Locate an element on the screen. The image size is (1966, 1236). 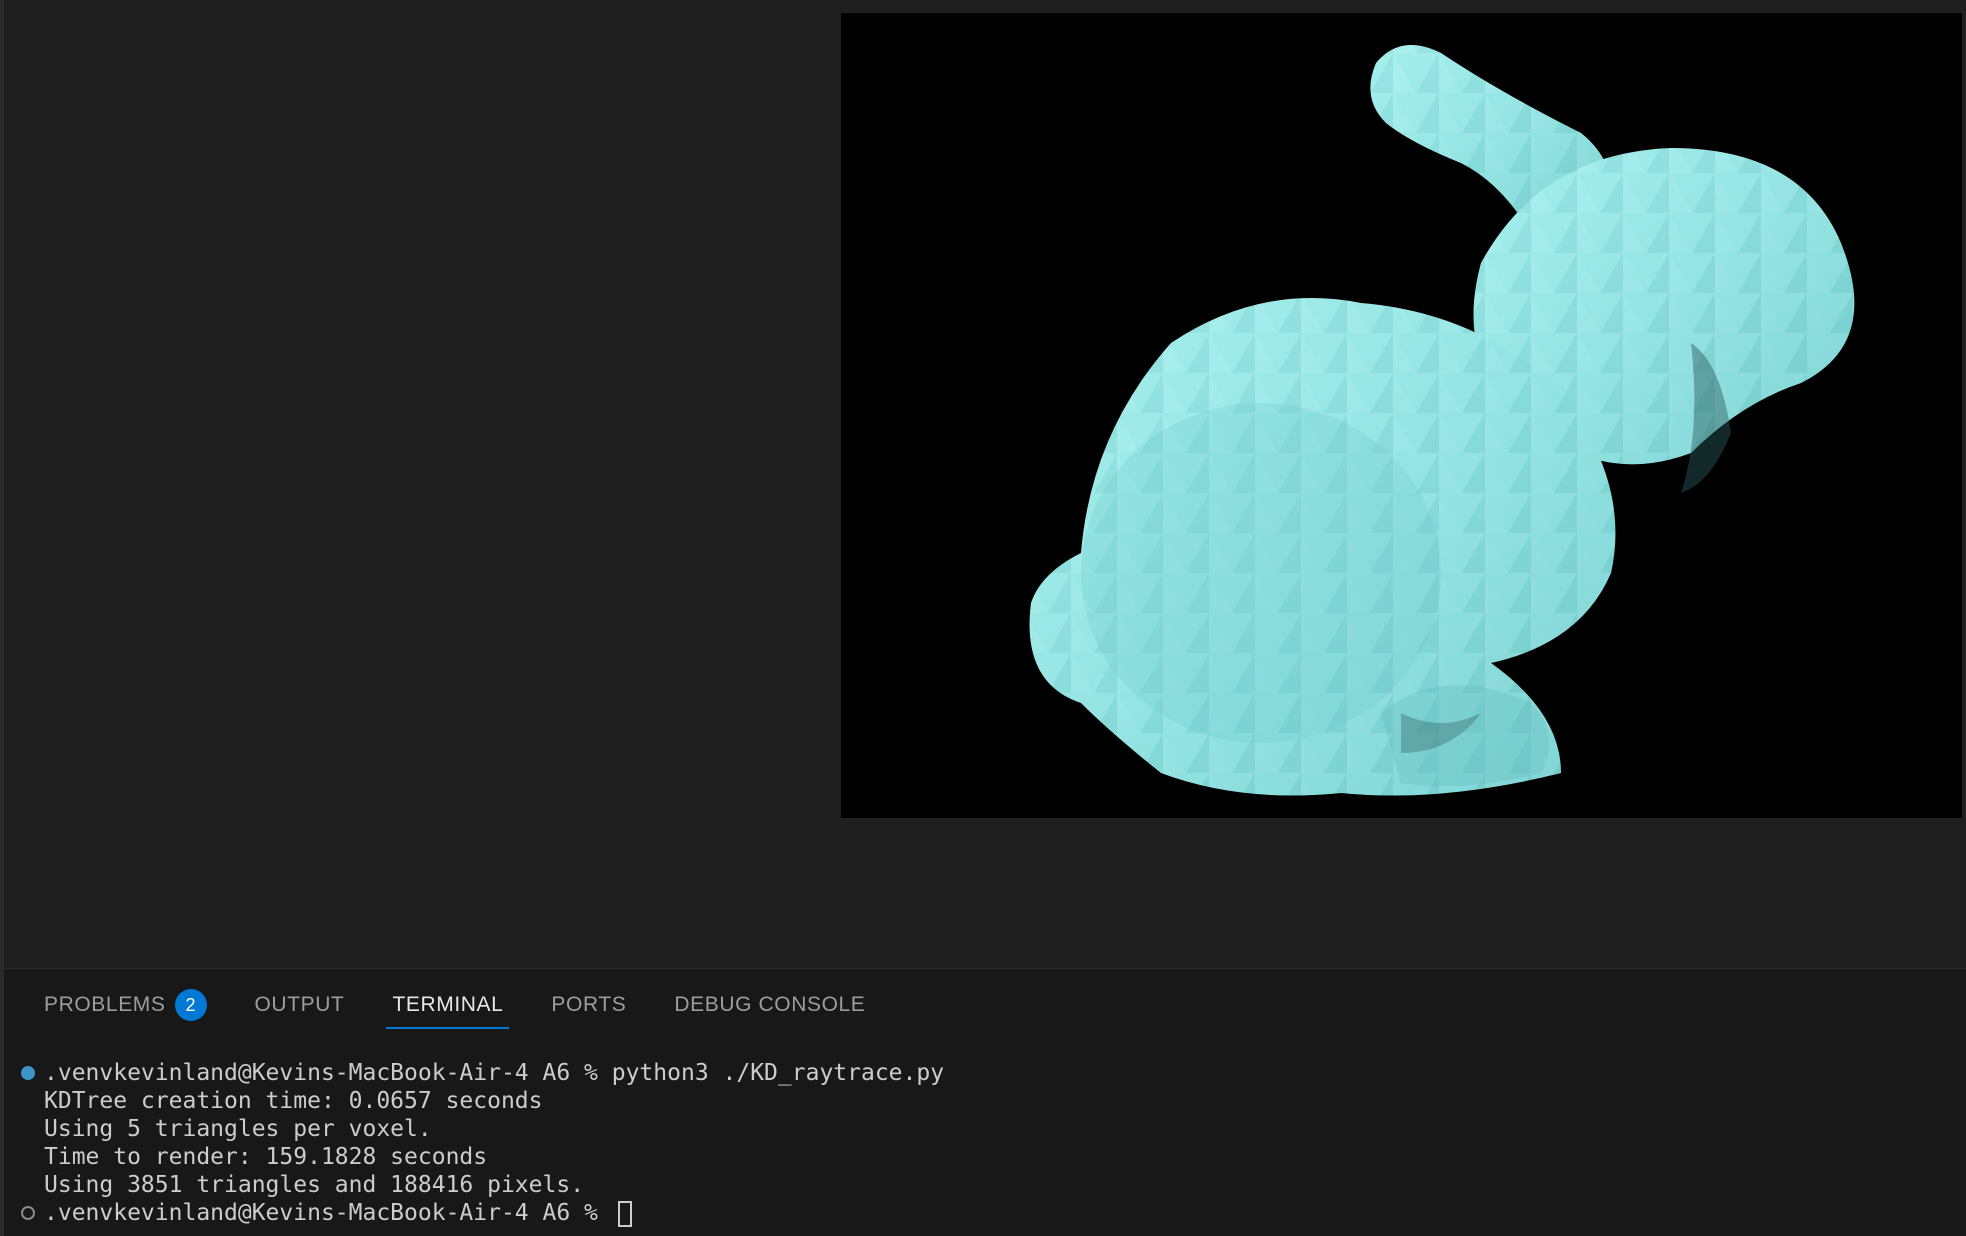
terminal-prompt-line: .venvkevinland@Kevins-MacBook-Air-4 A6 % is located at coordinates (338, 1213).